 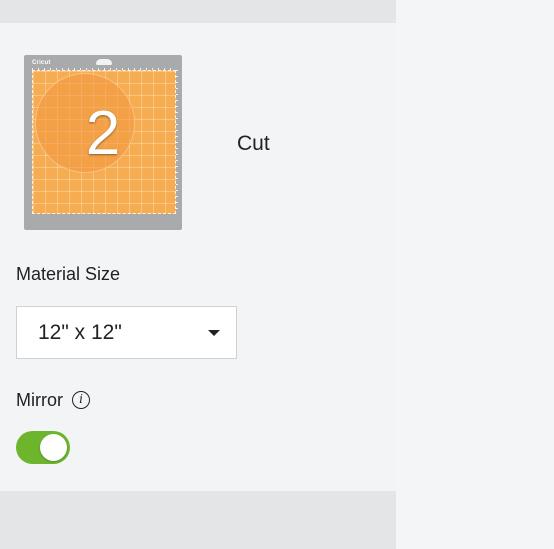 I want to click on caret-down-icon, so click(x=214, y=333).